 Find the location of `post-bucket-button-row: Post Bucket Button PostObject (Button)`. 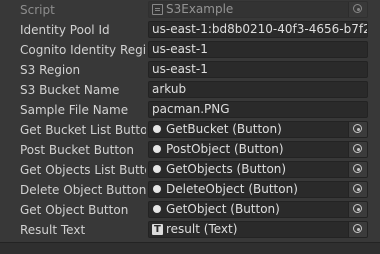

post-bucket-button-row: Post Bucket Button PostObject (Button) is located at coordinates (190, 150).